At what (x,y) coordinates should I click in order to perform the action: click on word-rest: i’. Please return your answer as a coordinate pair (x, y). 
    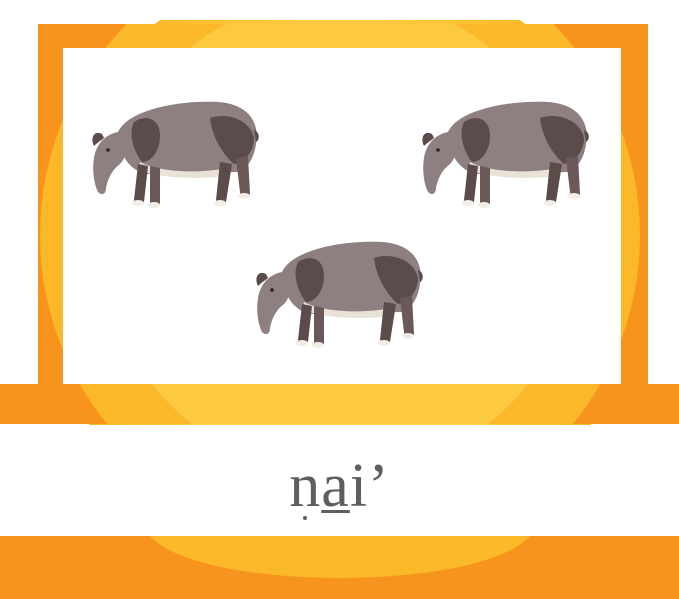
    Looking at the image, I should click on (369, 486).